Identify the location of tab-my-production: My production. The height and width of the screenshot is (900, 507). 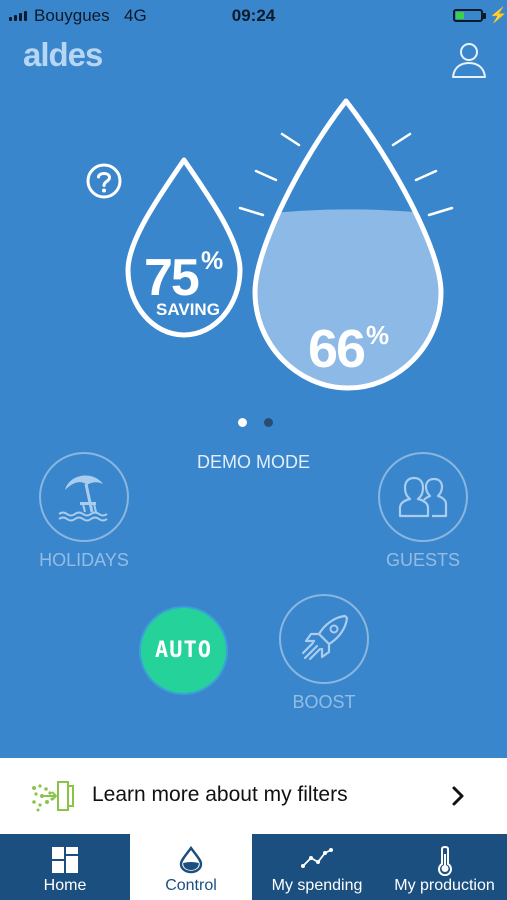
(444, 867).